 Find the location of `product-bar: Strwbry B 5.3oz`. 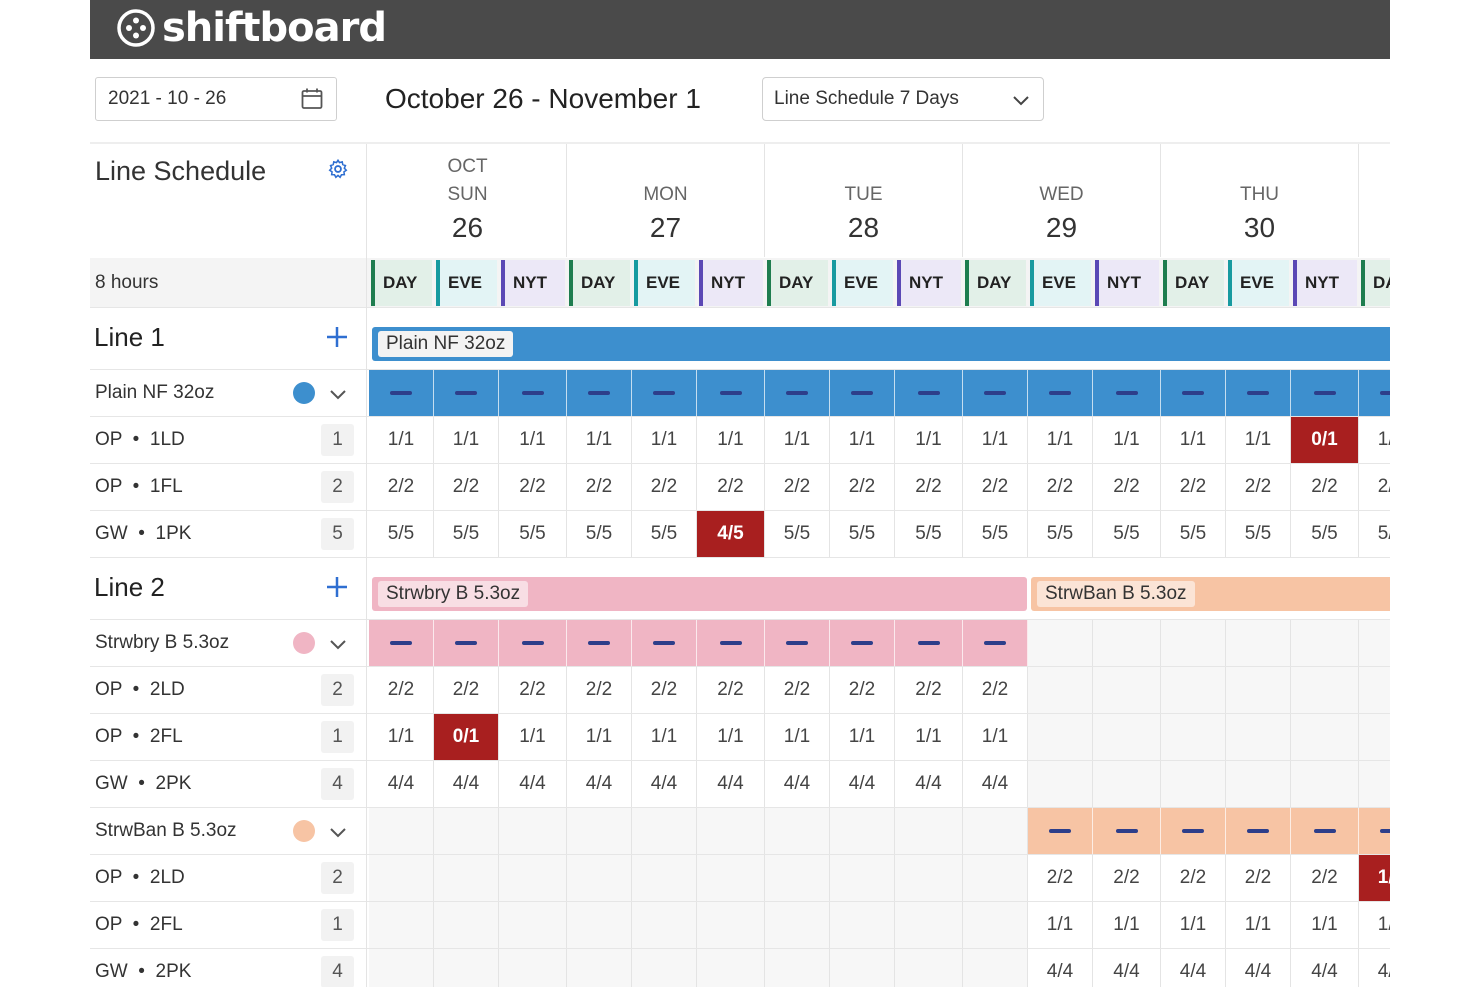

product-bar: Strwbry B 5.3oz is located at coordinates (699, 594).